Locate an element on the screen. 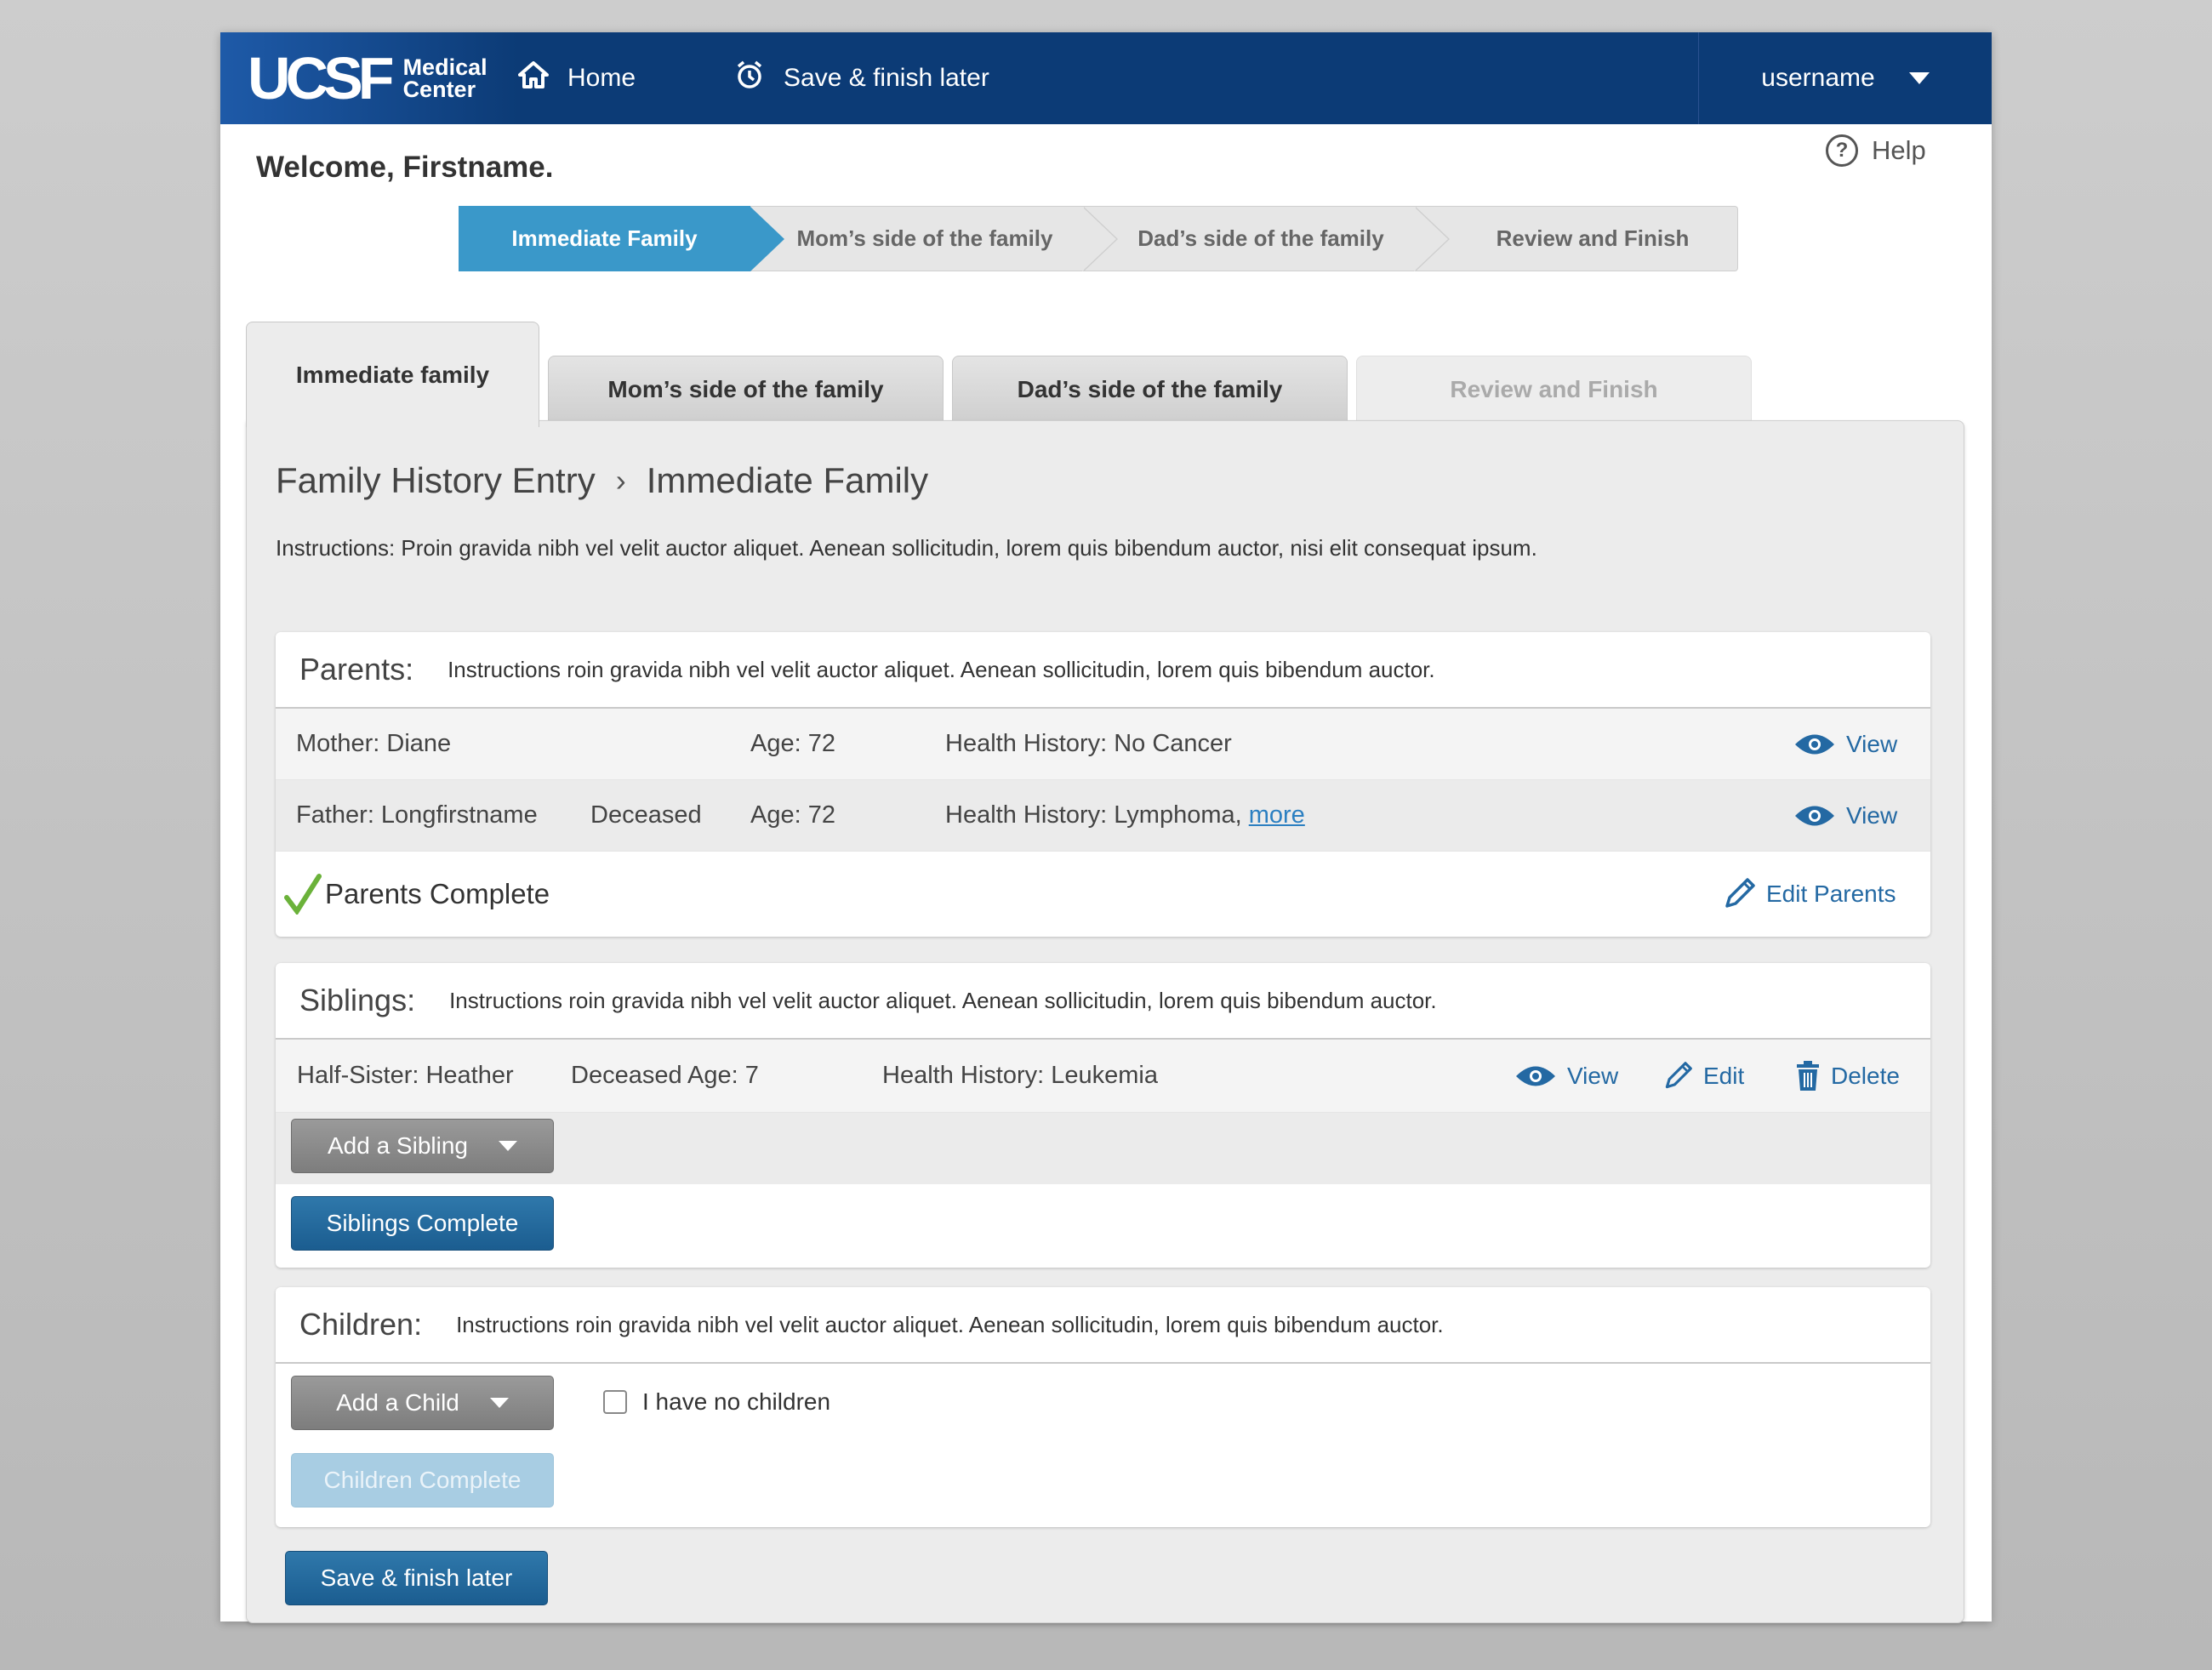 This screenshot has width=2212, height=1670. checkmark-icon is located at coordinates (303, 894).